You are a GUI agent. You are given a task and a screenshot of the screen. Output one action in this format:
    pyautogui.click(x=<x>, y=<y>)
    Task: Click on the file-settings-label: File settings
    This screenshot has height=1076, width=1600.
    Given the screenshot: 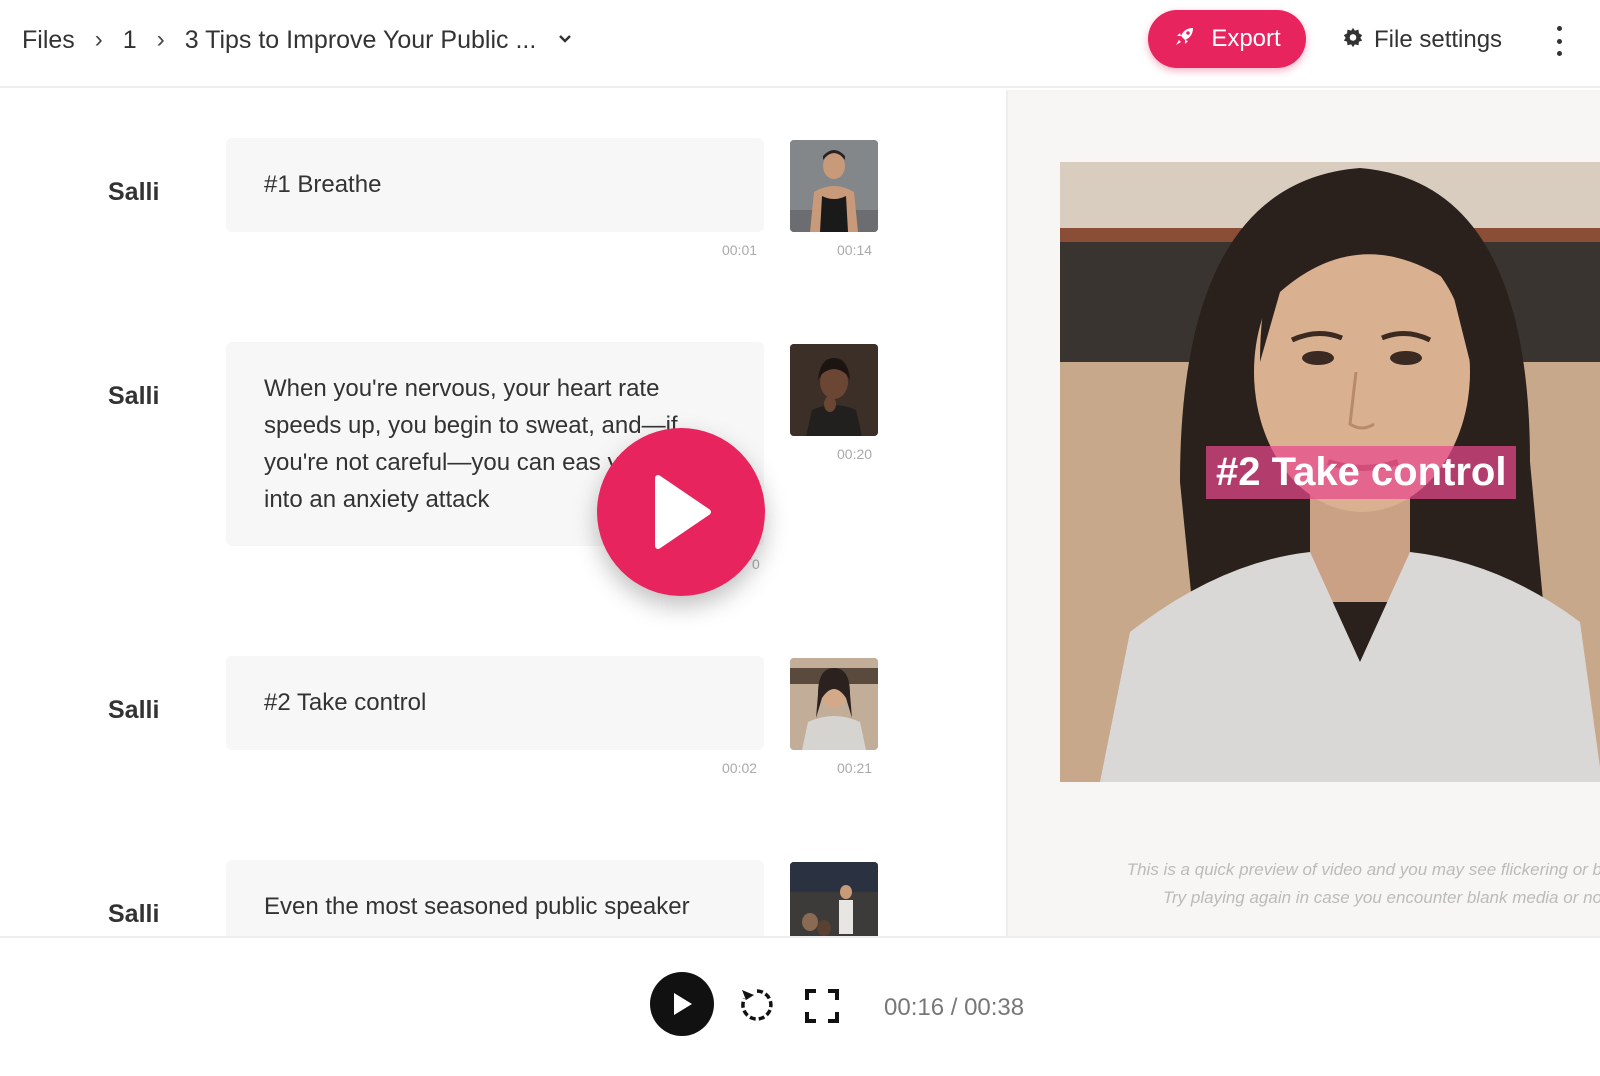 What is the action you would take?
    pyautogui.click(x=1438, y=39)
    